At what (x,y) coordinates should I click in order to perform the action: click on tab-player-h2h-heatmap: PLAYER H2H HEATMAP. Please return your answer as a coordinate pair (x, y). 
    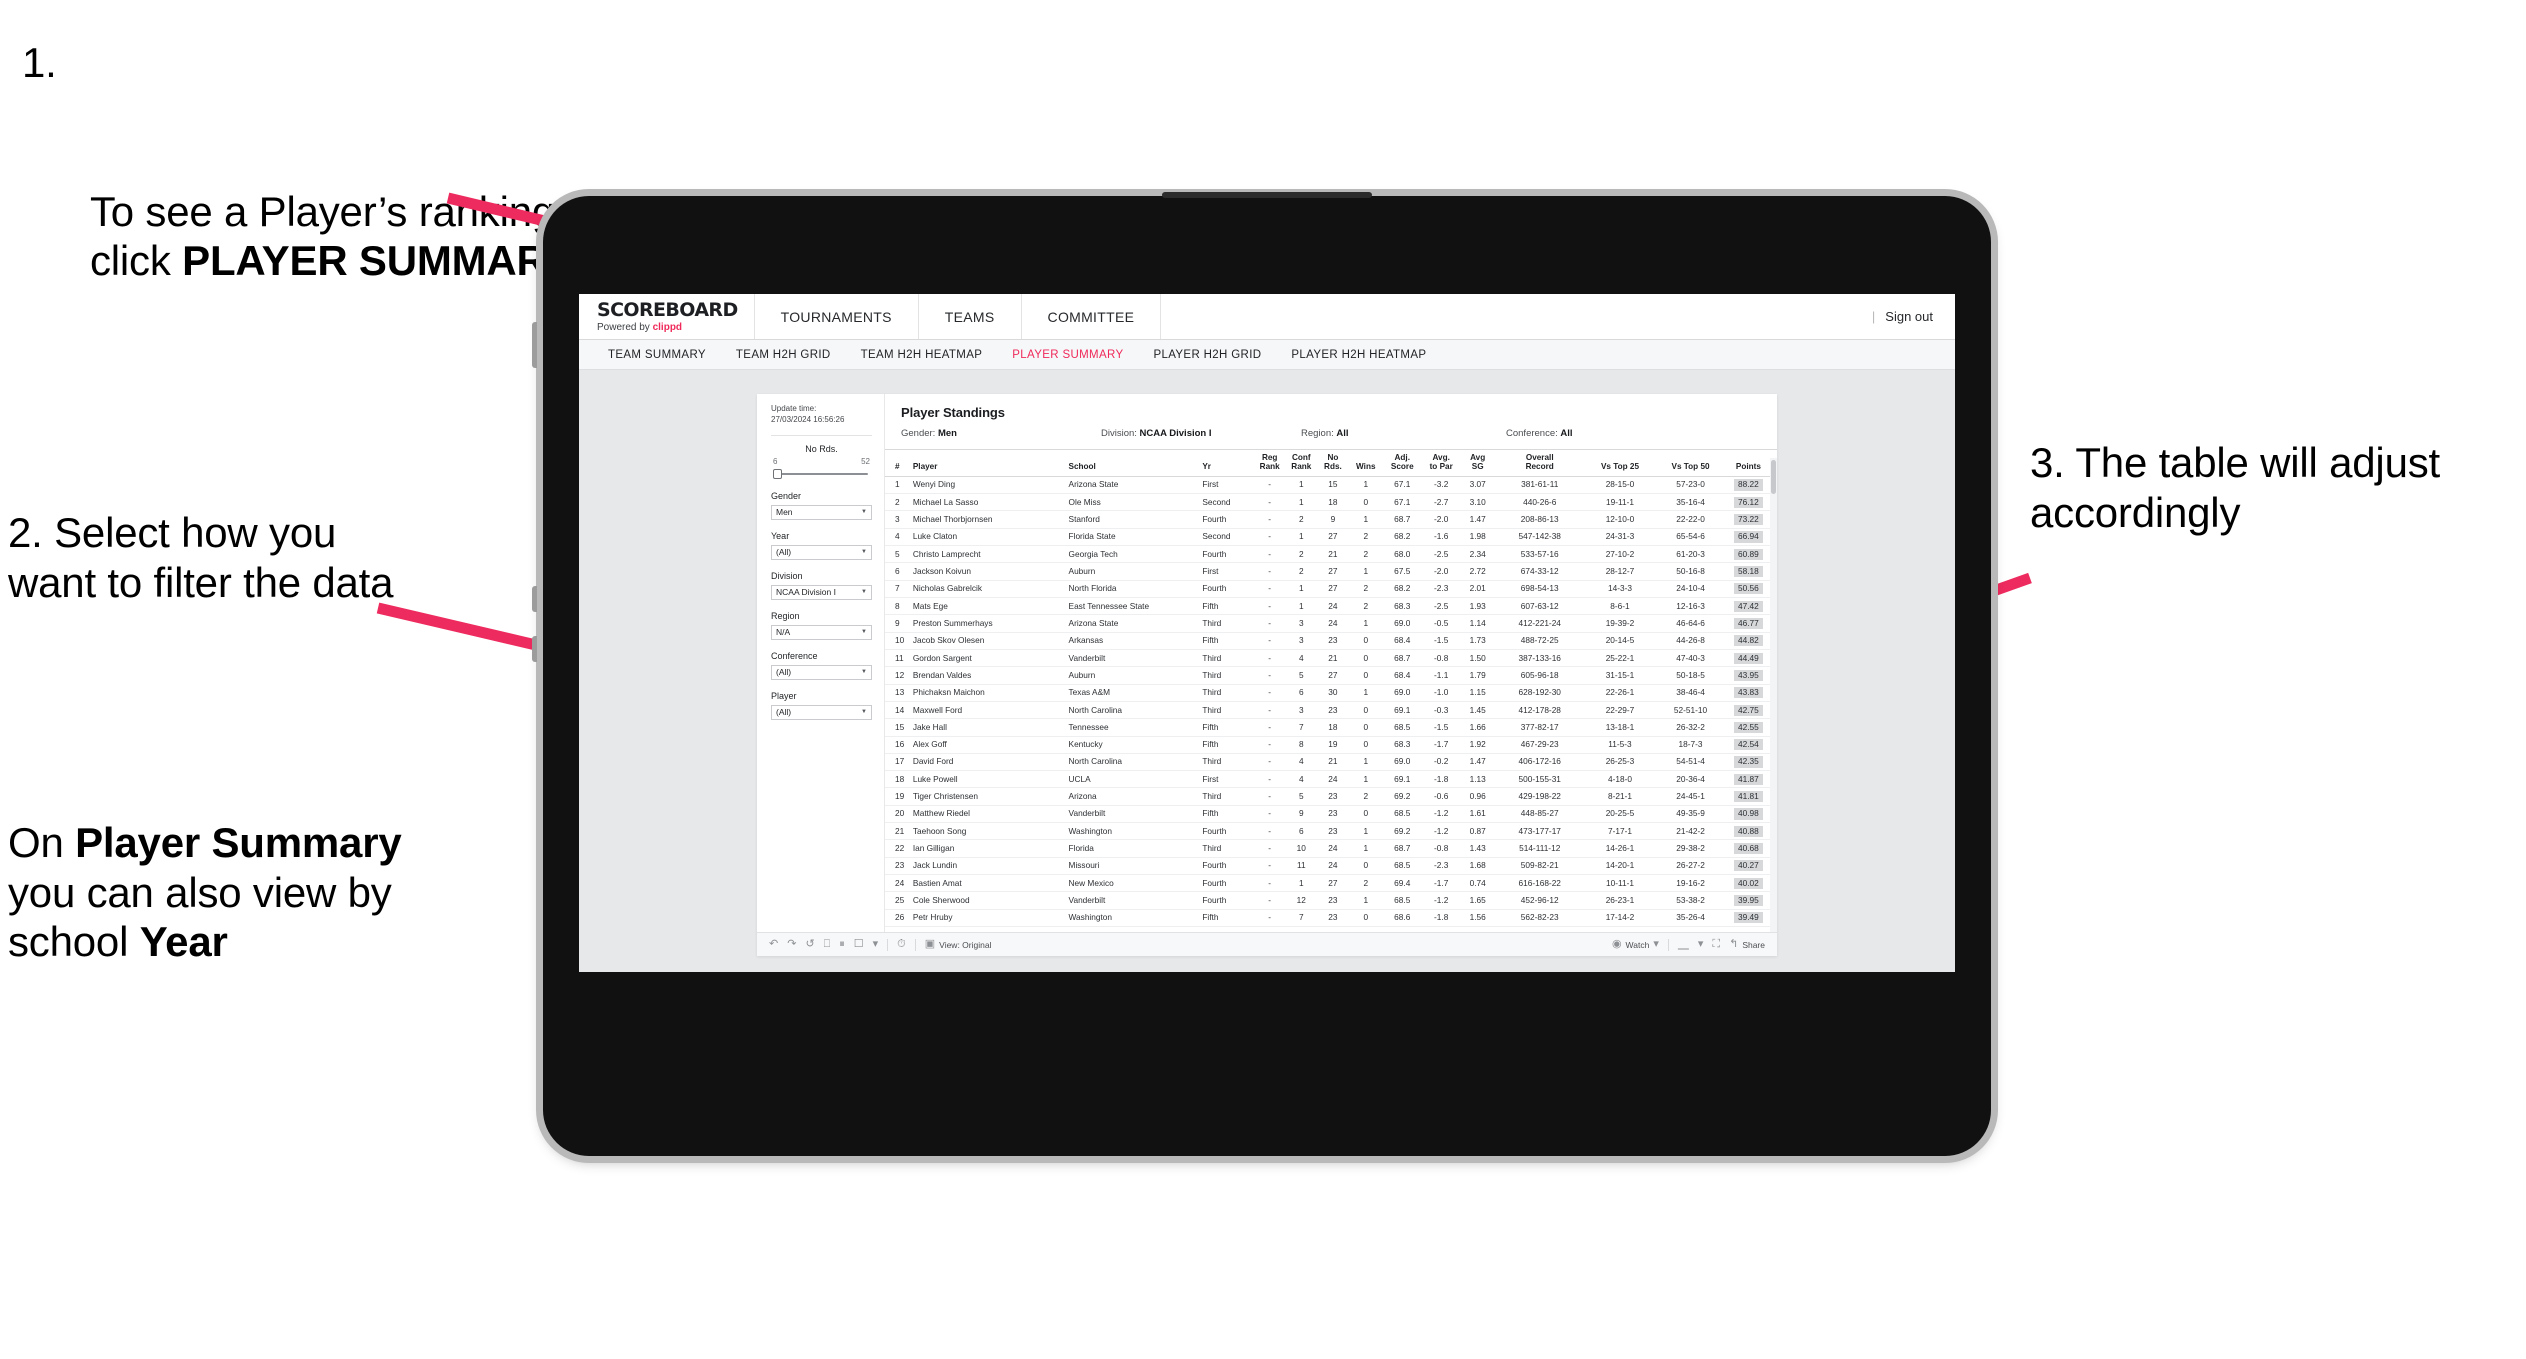
    Looking at the image, I should click on (1358, 355).